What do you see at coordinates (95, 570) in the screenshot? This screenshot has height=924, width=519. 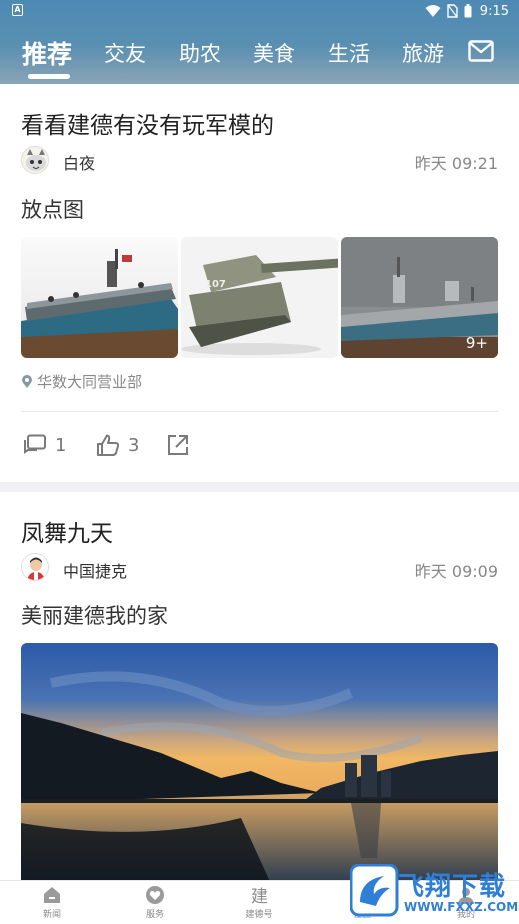 I see `author-name: 中国捷克` at bounding box center [95, 570].